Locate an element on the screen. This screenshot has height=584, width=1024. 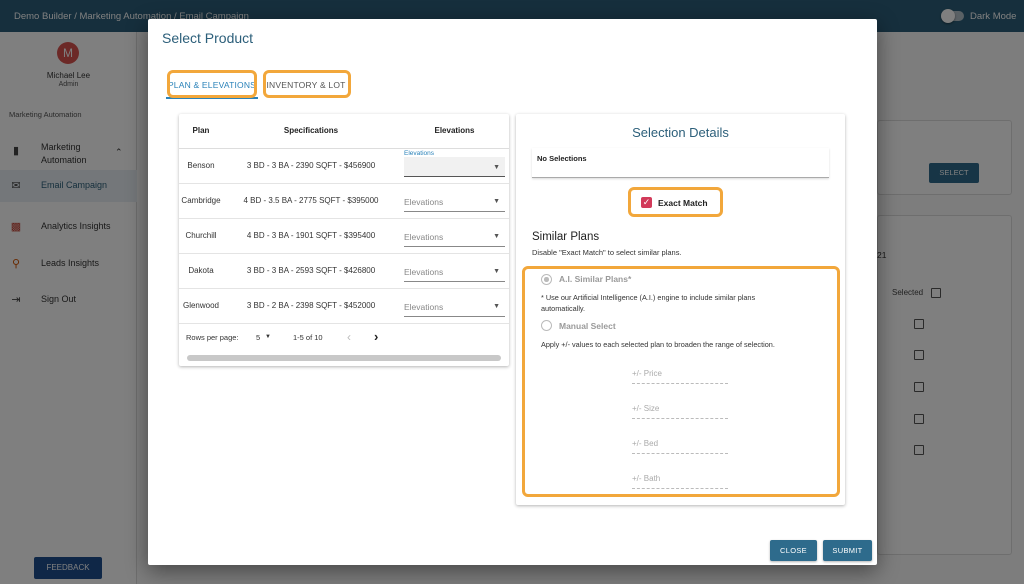
tab-inventory-lot: INVENTORY & LOT is located at coordinates (306, 85).